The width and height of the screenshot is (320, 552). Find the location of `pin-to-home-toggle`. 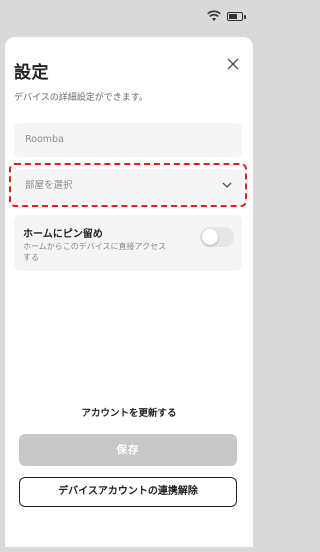

pin-to-home-toggle is located at coordinates (217, 237).